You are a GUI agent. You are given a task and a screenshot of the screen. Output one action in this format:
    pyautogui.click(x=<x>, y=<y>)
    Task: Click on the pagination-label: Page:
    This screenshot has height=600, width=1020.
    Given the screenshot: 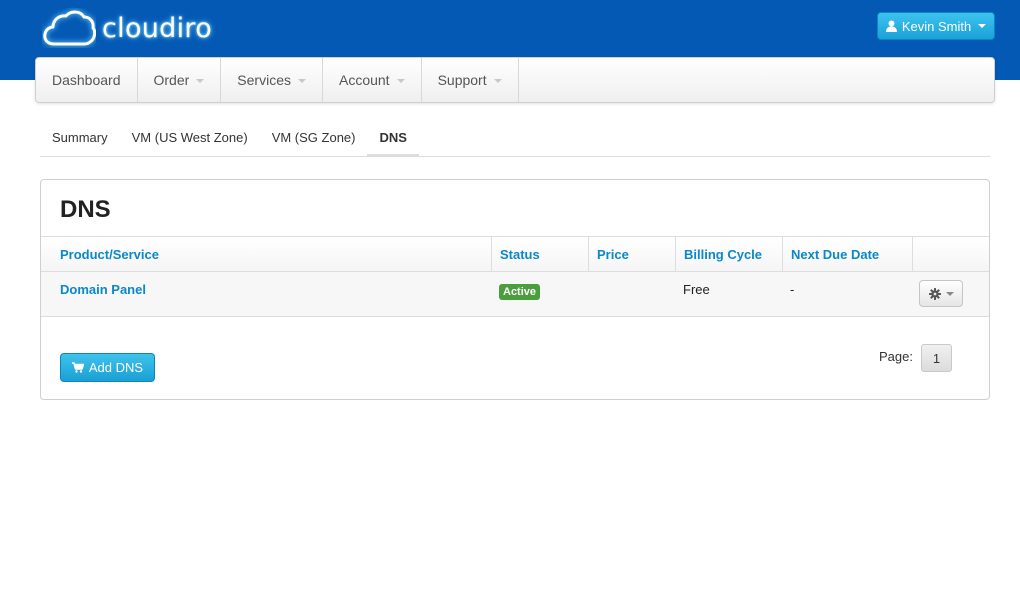 What is the action you would take?
    pyautogui.click(x=896, y=356)
    